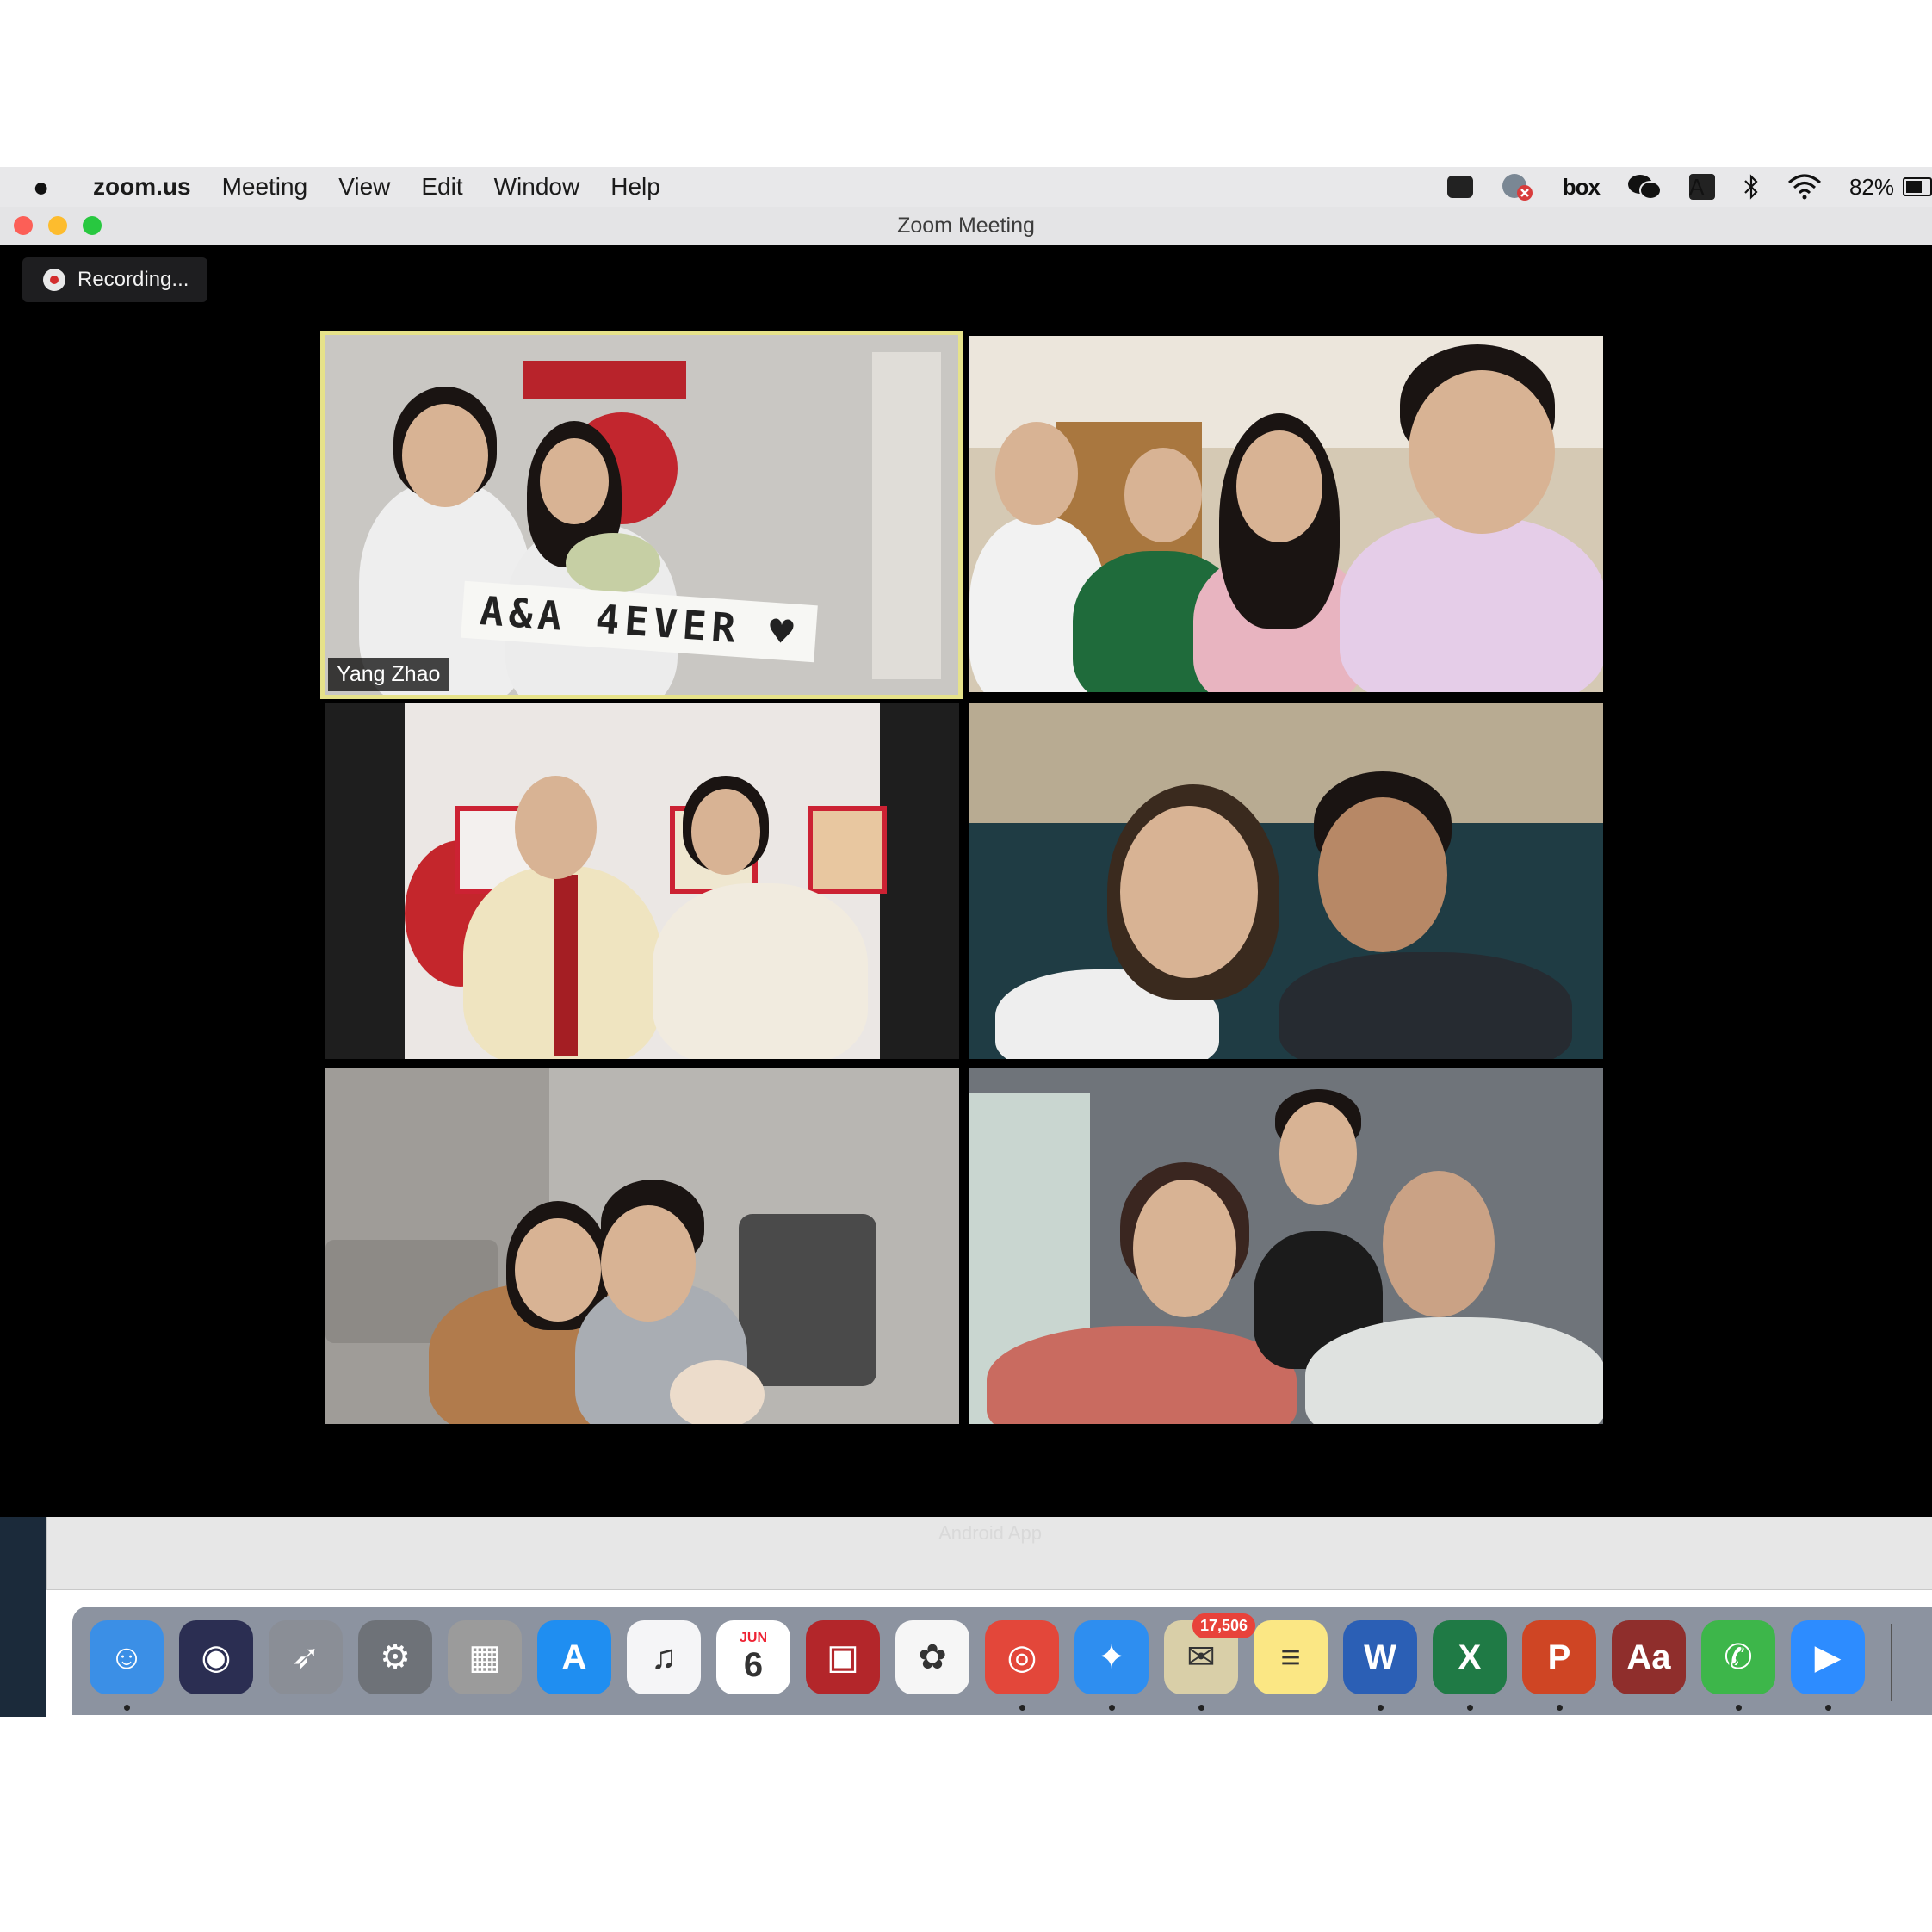 Image resolution: width=1932 pixels, height=1932 pixels. I want to click on app-store-icon: A, so click(574, 1657).